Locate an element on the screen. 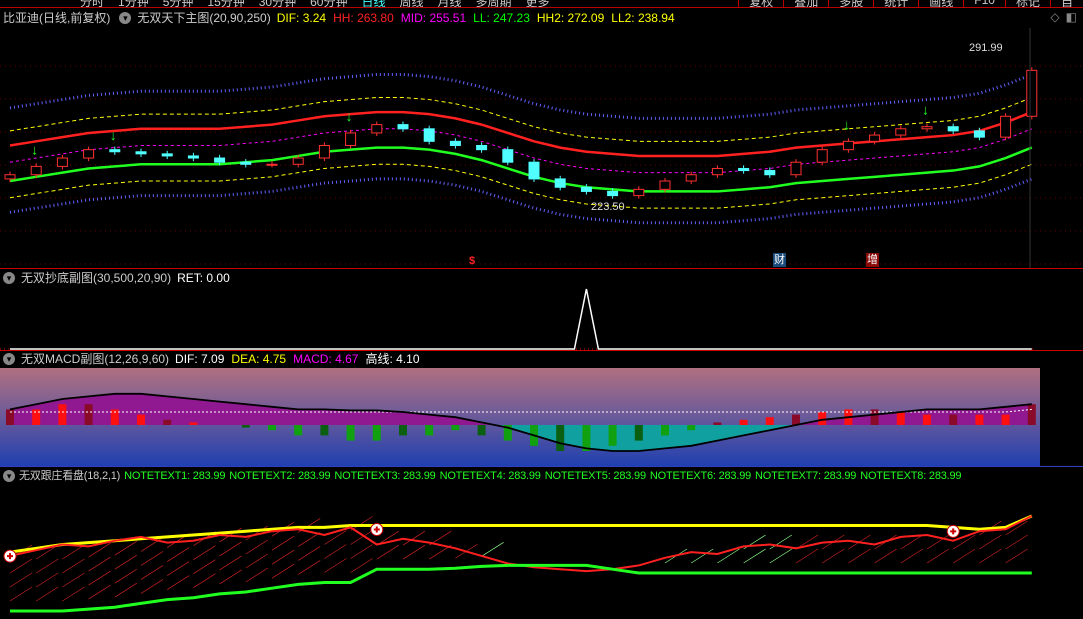 The width and height of the screenshot is (1083, 619). tab-7: 周线 is located at coordinates (411, 3).